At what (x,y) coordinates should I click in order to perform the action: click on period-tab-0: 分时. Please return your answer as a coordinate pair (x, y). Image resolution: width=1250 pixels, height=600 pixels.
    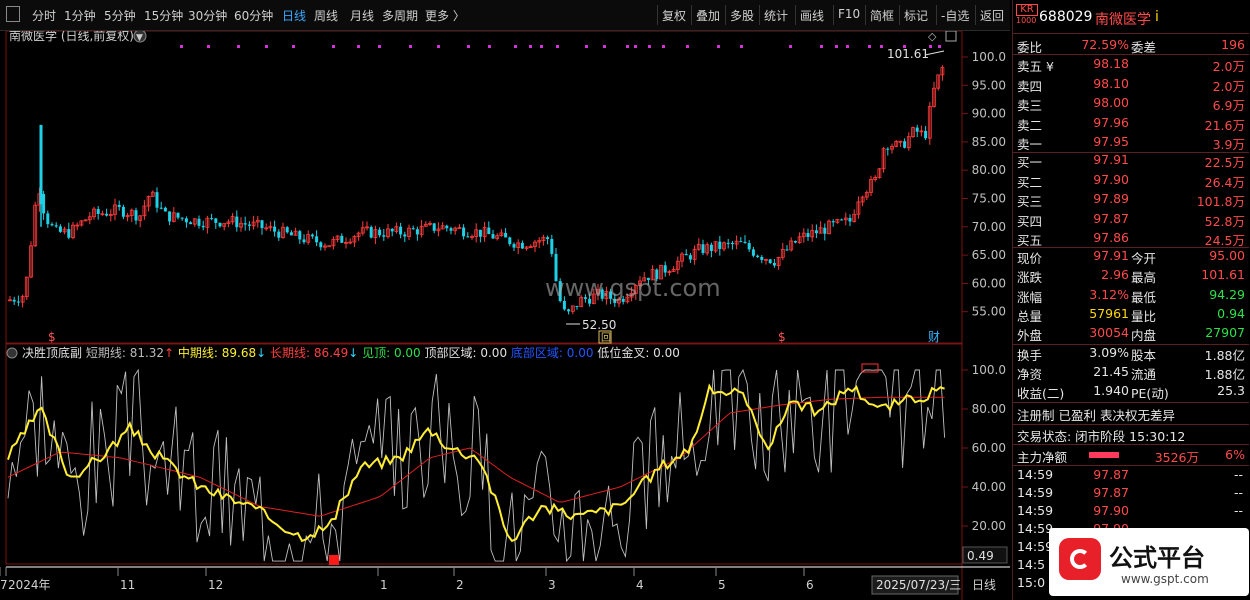
    Looking at the image, I should click on (44, 15).